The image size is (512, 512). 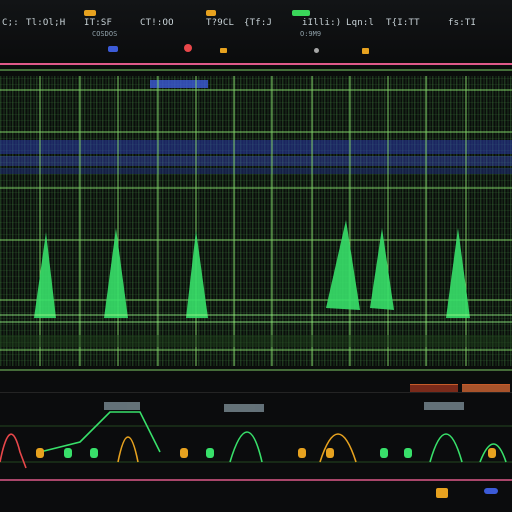 What do you see at coordinates (10, 23) in the screenshot?
I see `toolbar-item: C;:` at bounding box center [10, 23].